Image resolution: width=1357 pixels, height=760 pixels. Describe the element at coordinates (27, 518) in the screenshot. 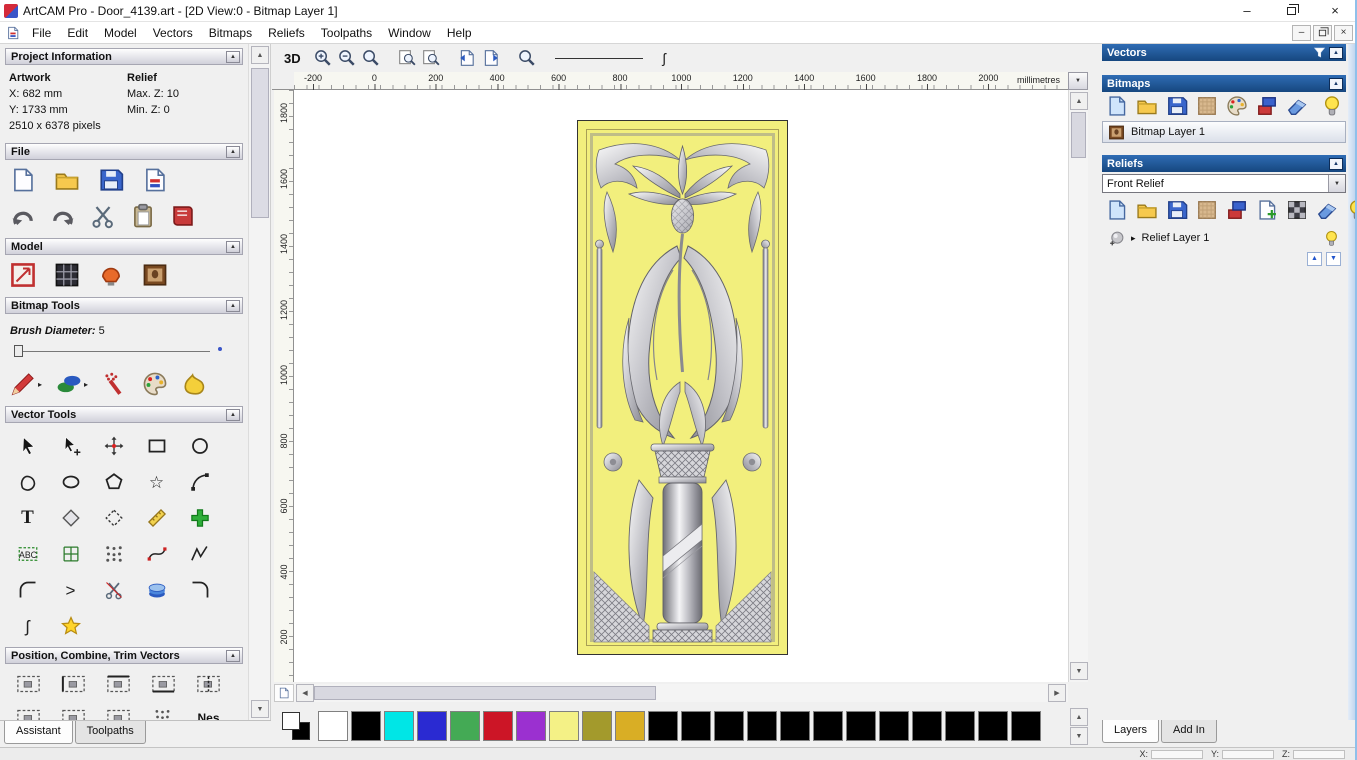

I see `create-text-icon: T` at that location.